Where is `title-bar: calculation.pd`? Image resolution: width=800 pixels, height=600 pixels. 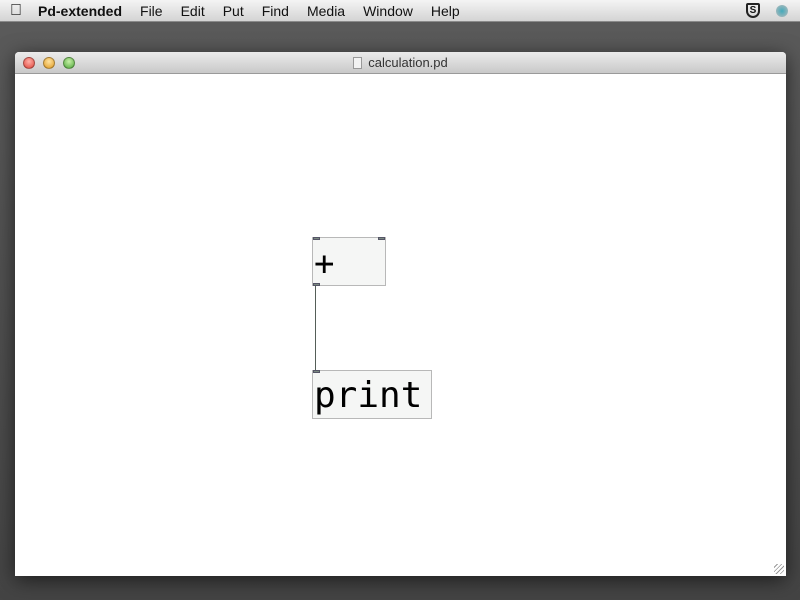 title-bar: calculation.pd is located at coordinates (400, 63).